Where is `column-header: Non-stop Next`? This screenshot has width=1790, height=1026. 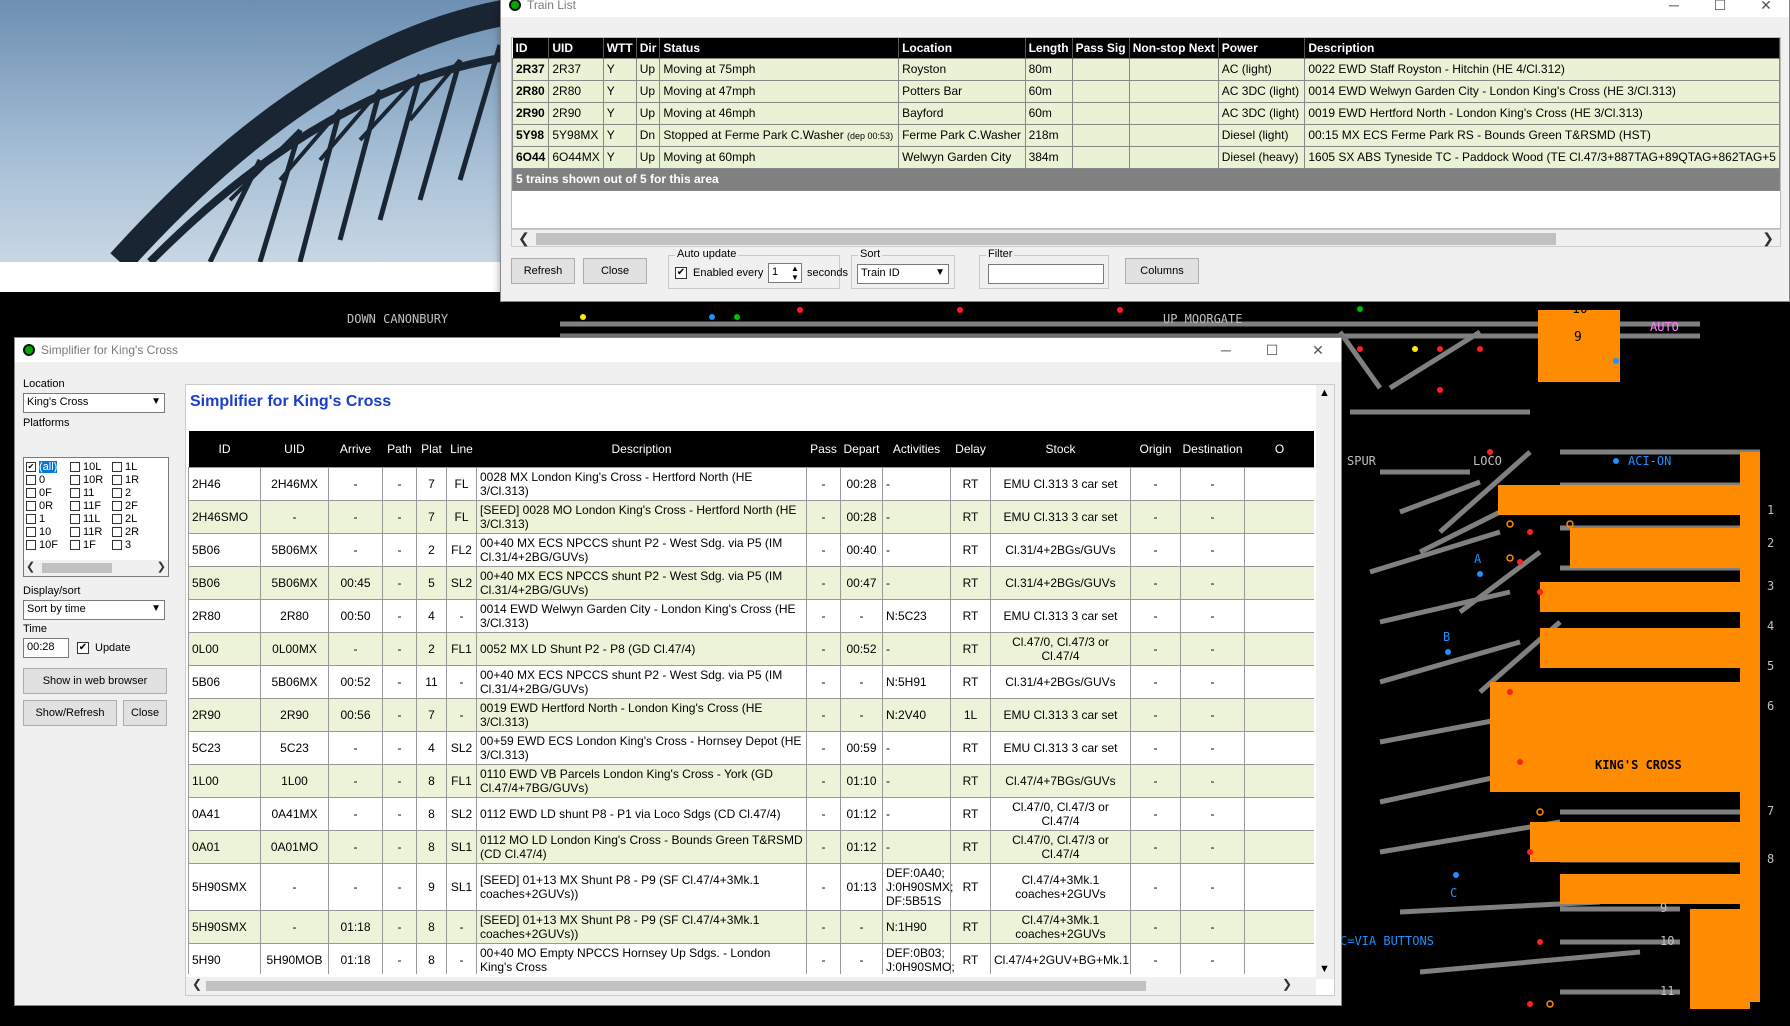 column-header: Non-stop Next is located at coordinates (1174, 48).